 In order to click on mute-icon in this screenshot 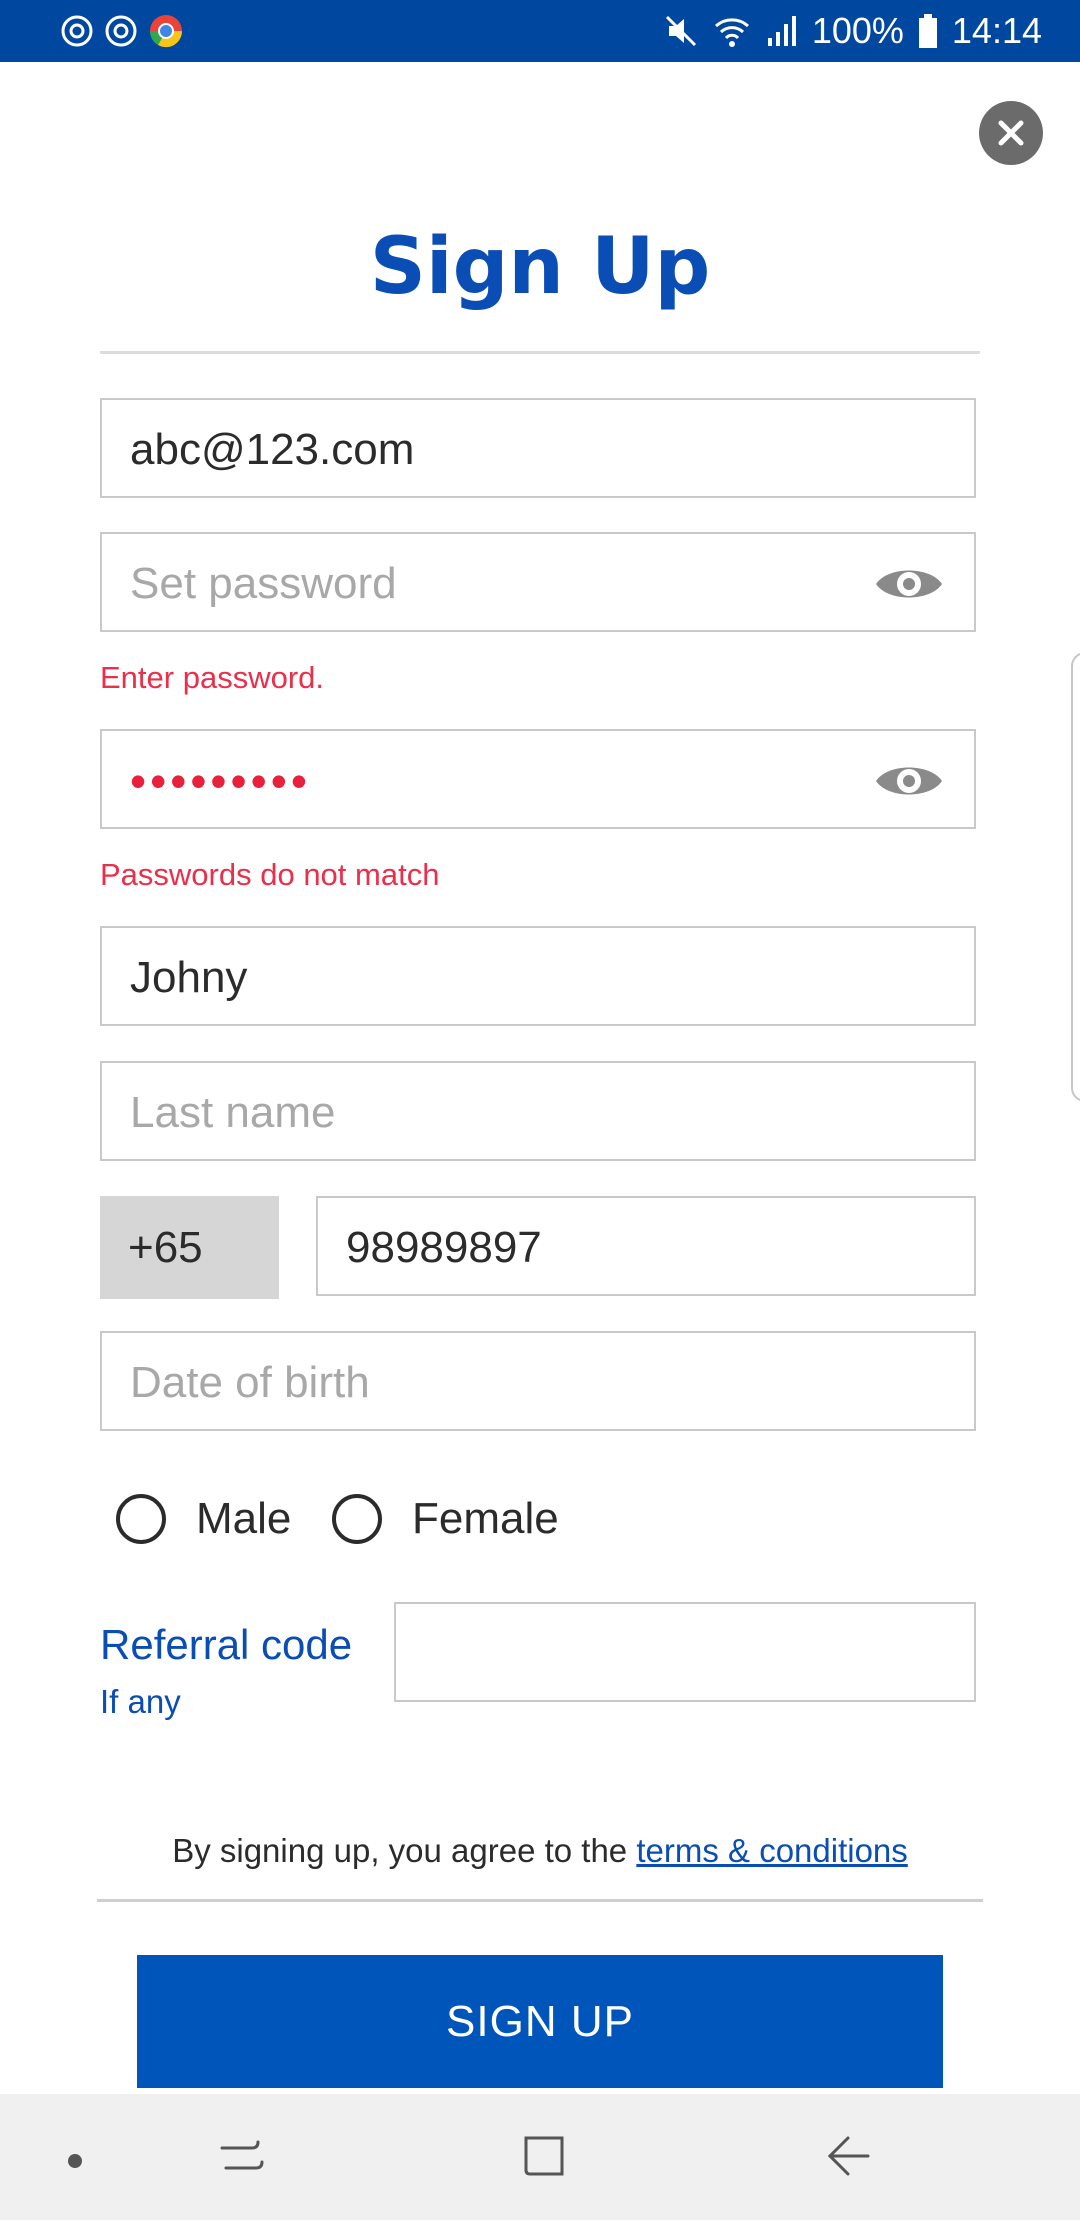, I will do `click(680, 31)`.